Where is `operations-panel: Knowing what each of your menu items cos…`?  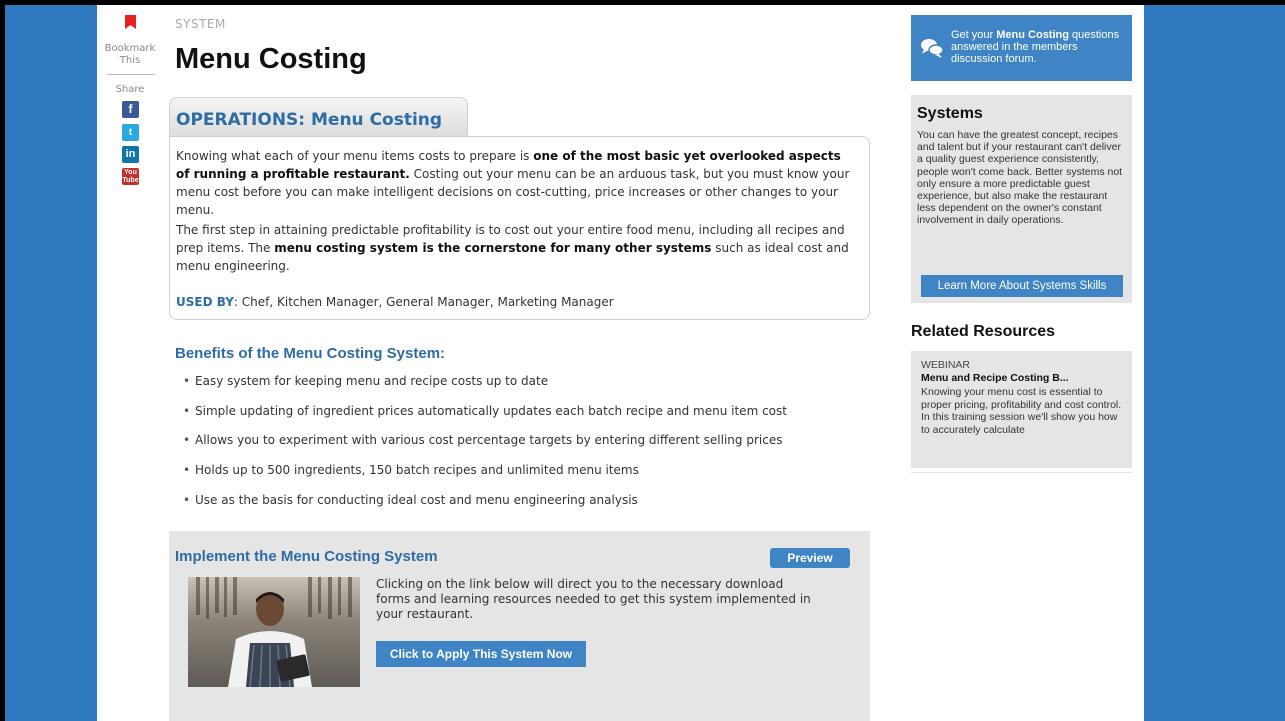 operations-panel: Knowing what each of your menu items cos… is located at coordinates (519, 228).